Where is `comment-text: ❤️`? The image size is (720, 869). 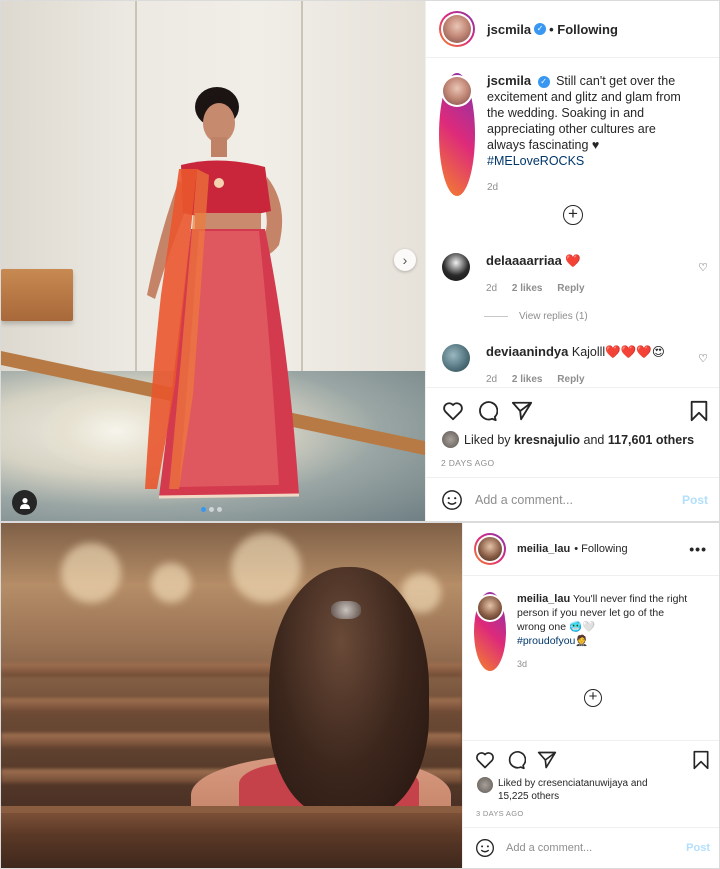 comment-text: ❤️ is located at coordinates (573, 261).